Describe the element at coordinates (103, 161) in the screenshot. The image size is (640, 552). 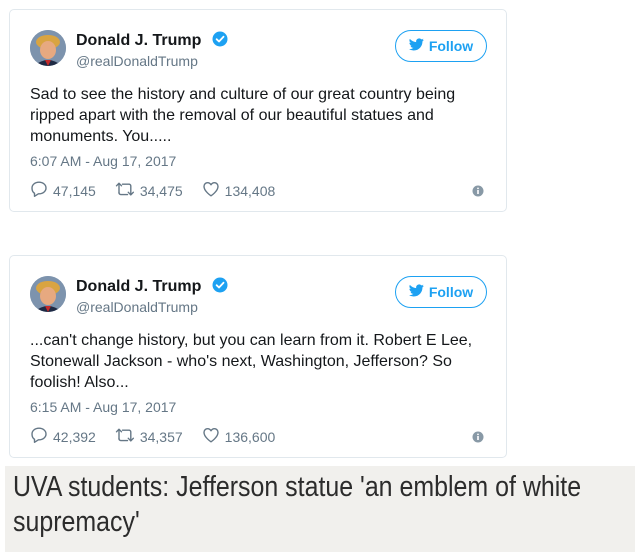
I see `tweet-timestamp: 6:07 AM - Aug 17, 2017` at that location.